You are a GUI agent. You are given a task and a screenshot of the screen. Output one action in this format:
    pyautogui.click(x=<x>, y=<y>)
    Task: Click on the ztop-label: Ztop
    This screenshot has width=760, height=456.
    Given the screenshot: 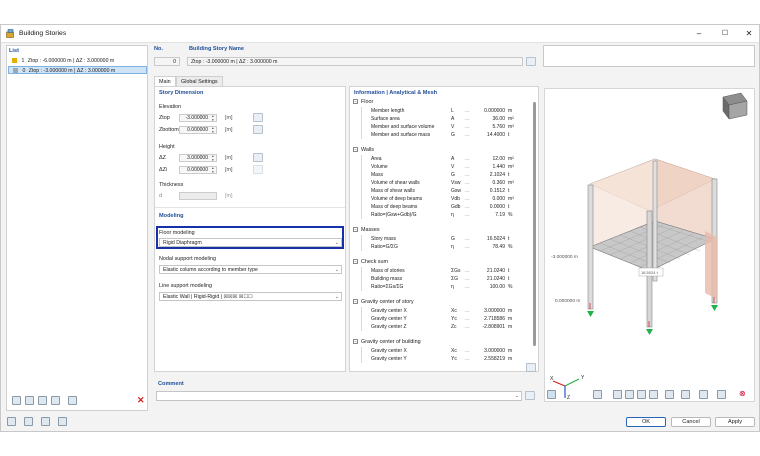 What is the action you would take?
    pyautogui.click(x=164, y=118)
    